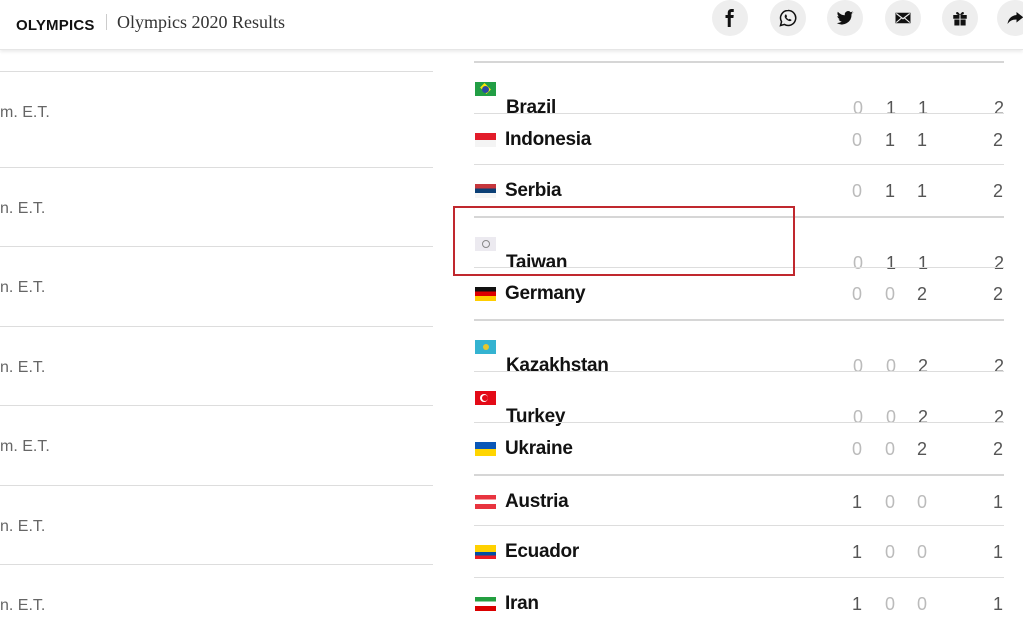 The height and width of the screenshot is (629, 1023). I want to click on gift-icon, so click(960, 18).